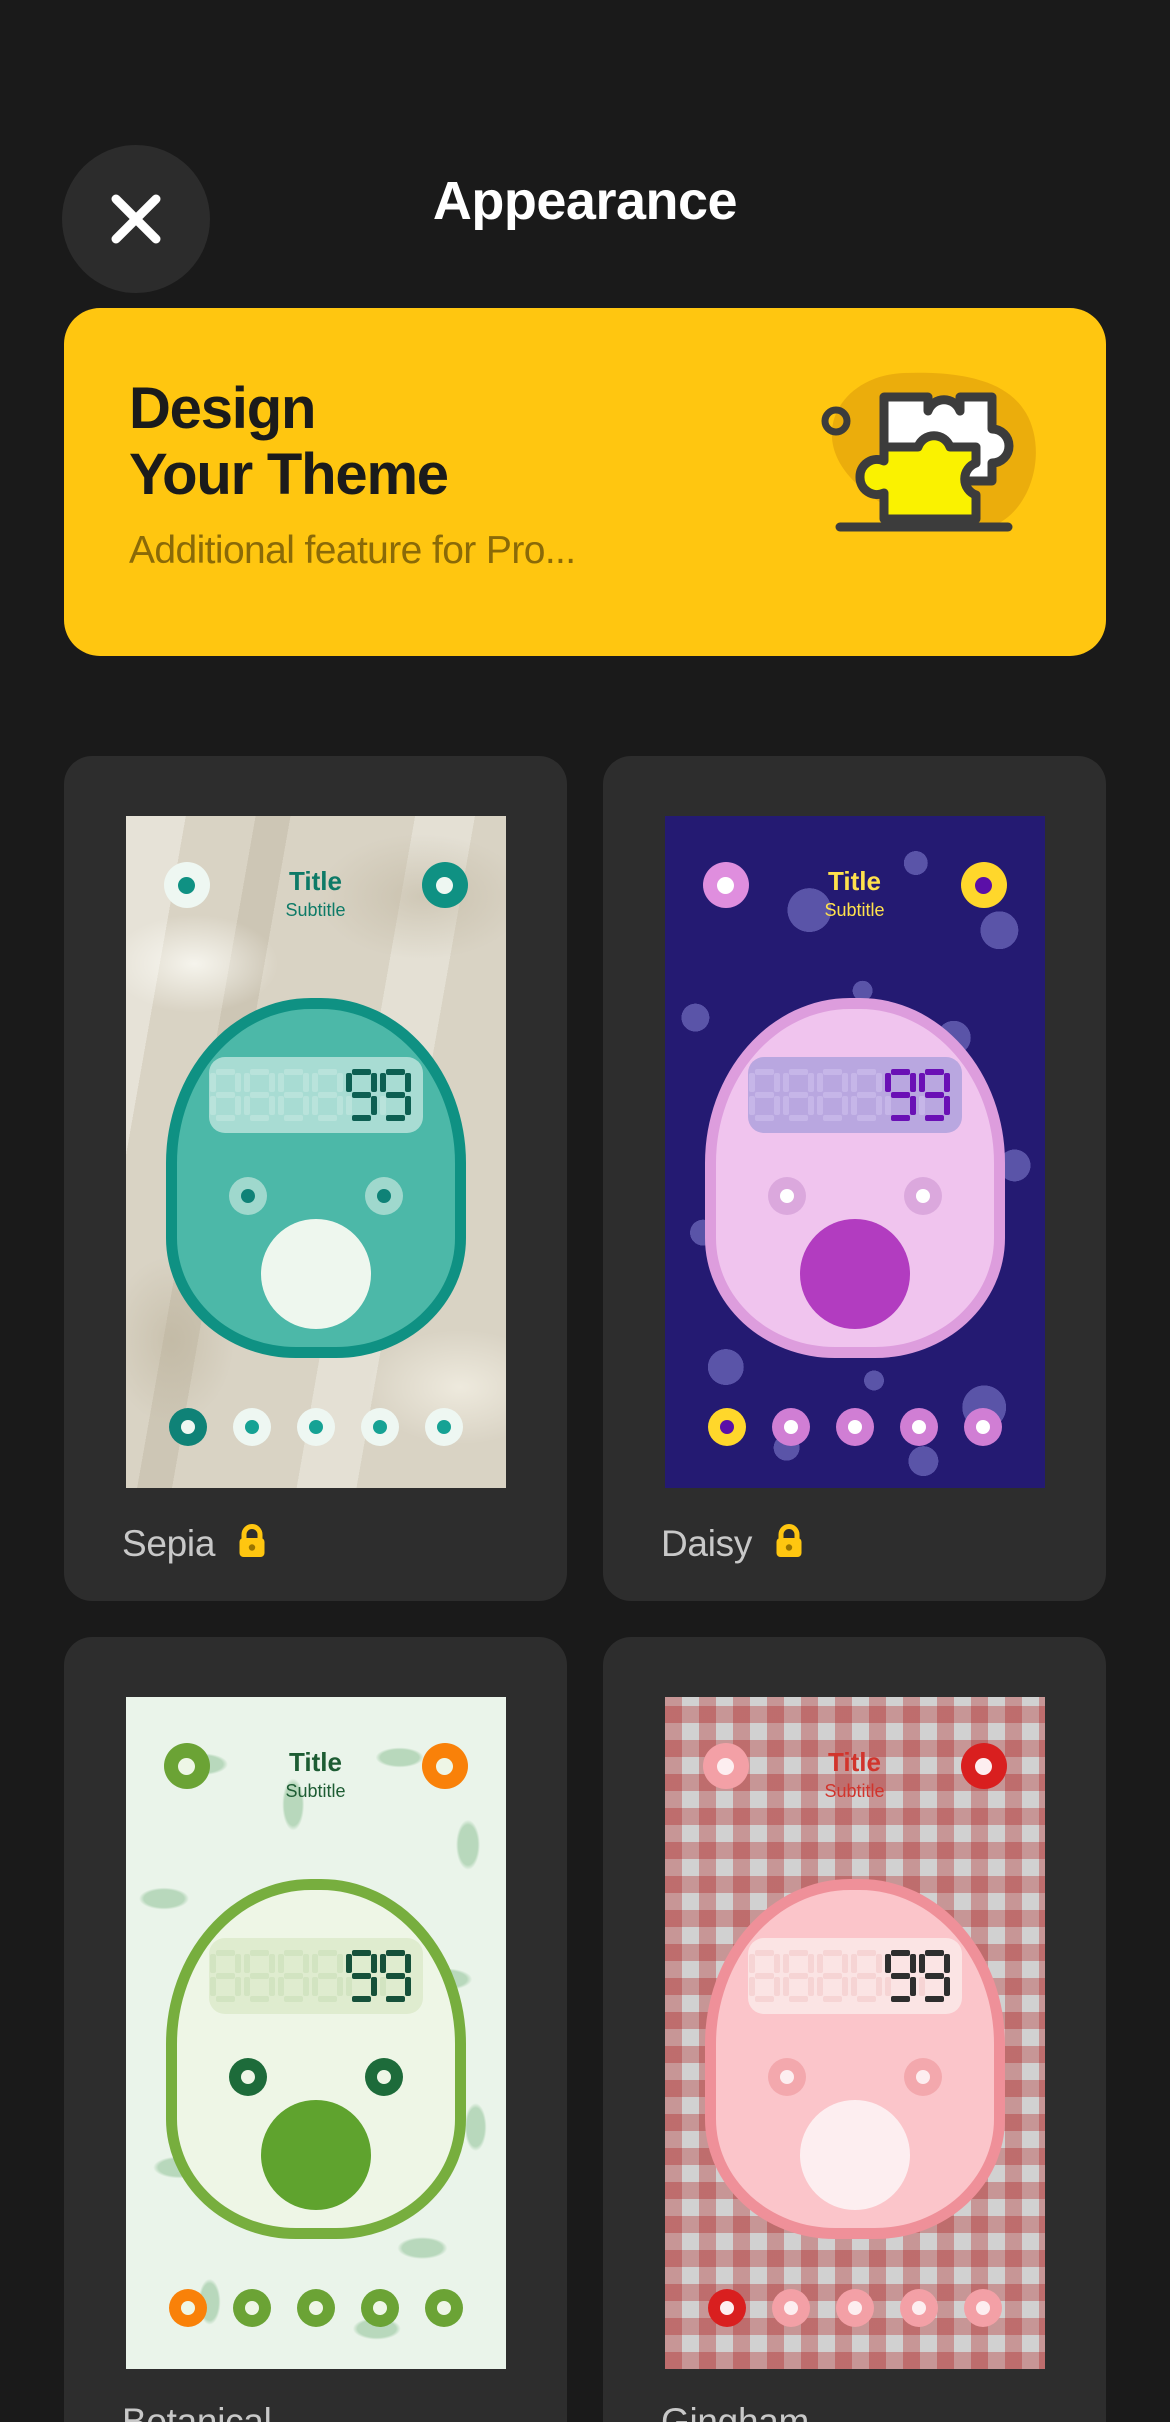 This screenshot has width=1170, height=2422. I want to click on theme-card-footer: Sepia, so click(315, 1544).